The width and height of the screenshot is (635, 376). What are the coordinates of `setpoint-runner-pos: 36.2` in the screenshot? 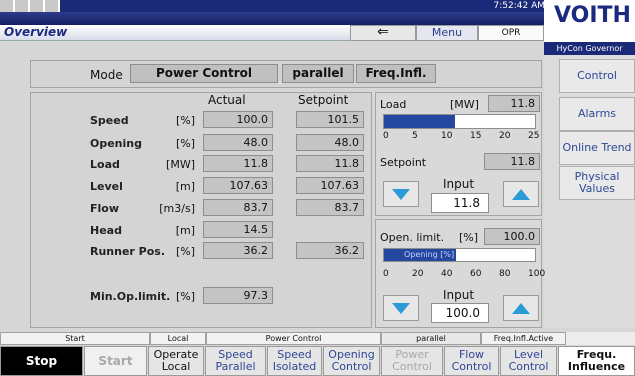 It's located at (330, 250).